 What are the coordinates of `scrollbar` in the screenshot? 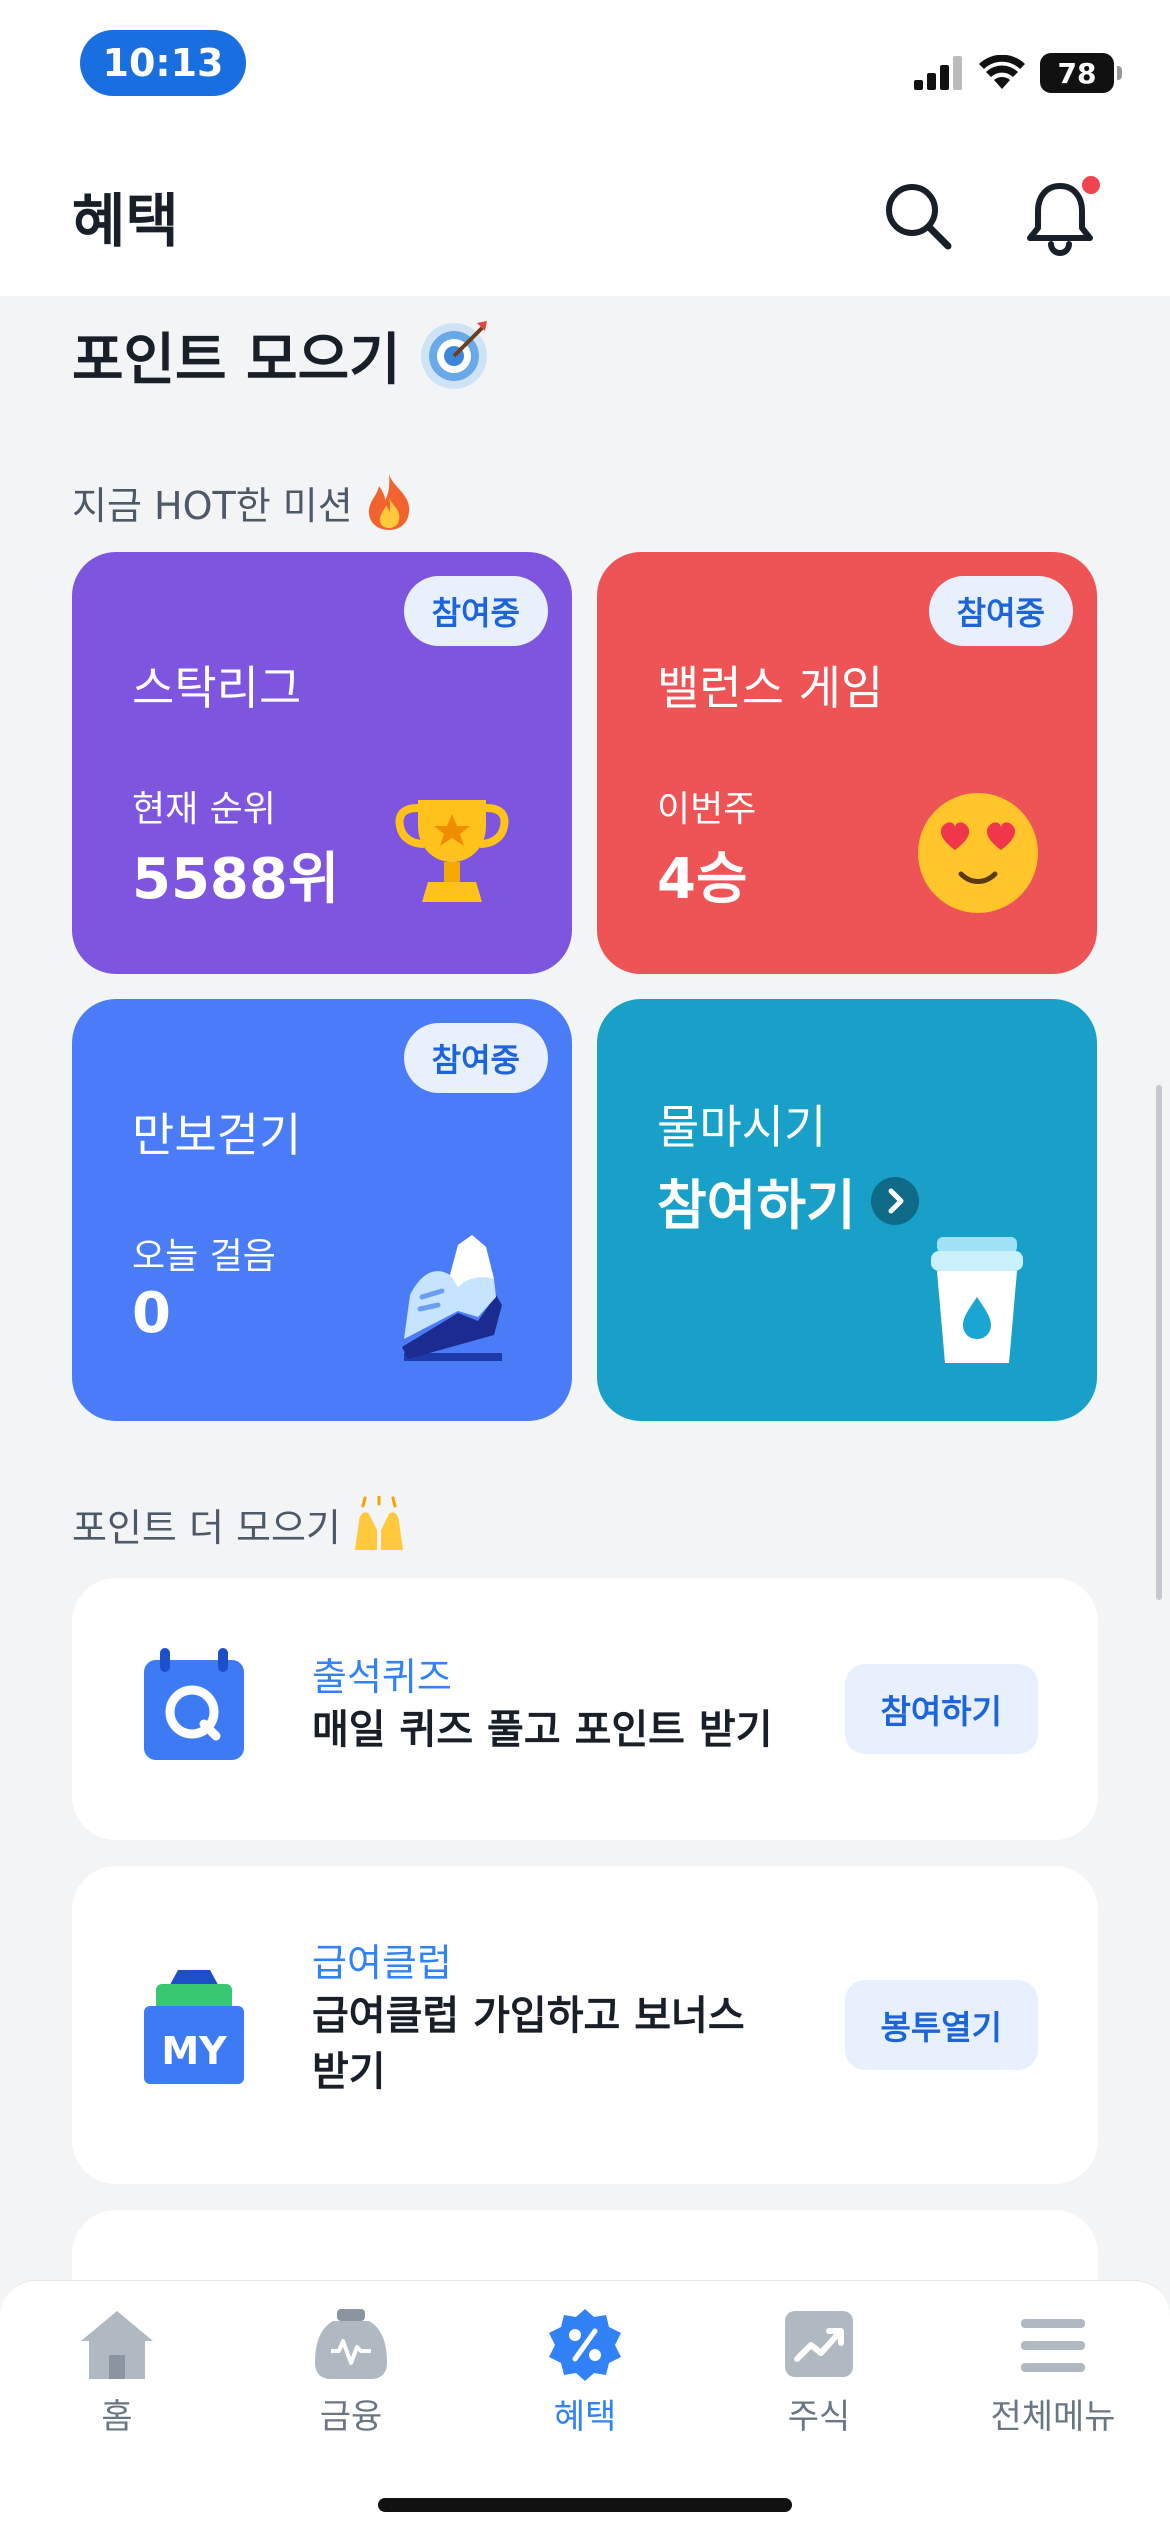 It's located at (1159, 1342).